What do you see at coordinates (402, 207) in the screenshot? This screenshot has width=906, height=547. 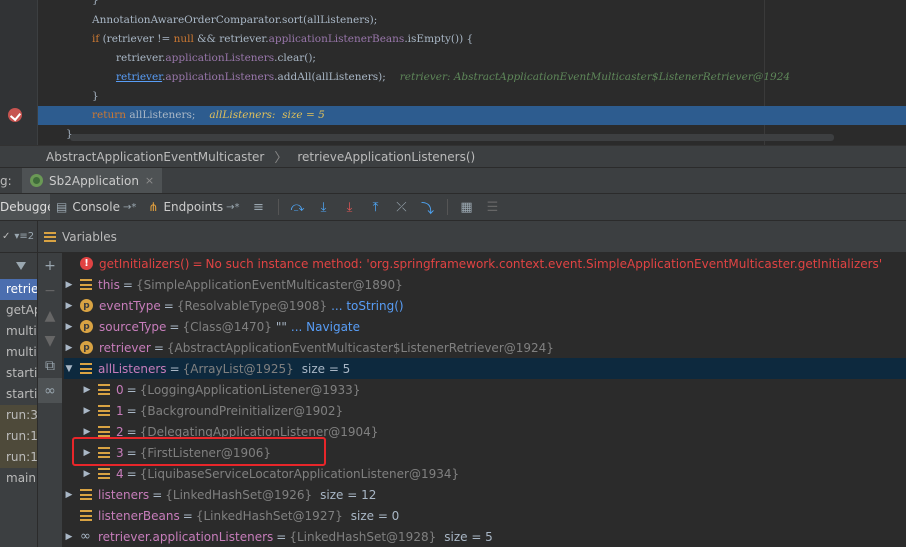 I see `drop-frame-icon: ⤫` at bounding box center [402, 207].